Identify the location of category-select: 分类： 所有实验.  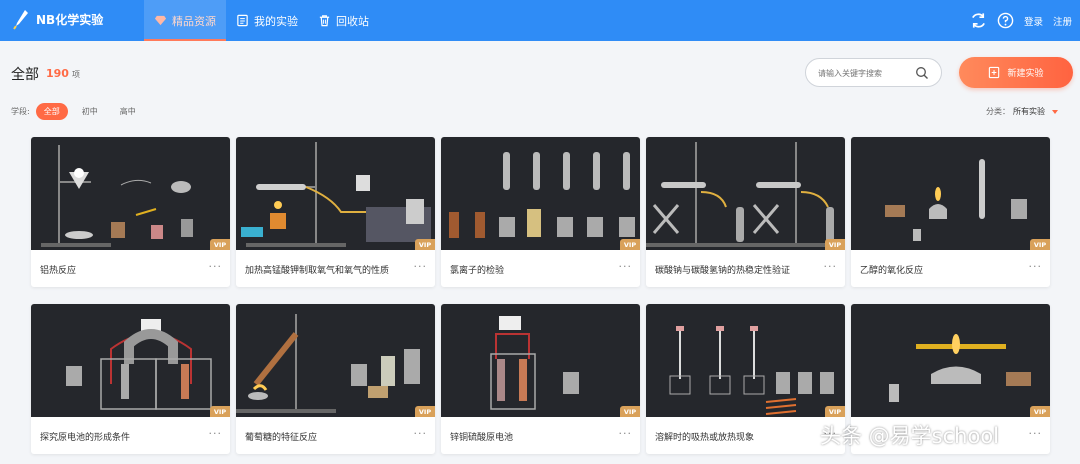
(1022, 111).